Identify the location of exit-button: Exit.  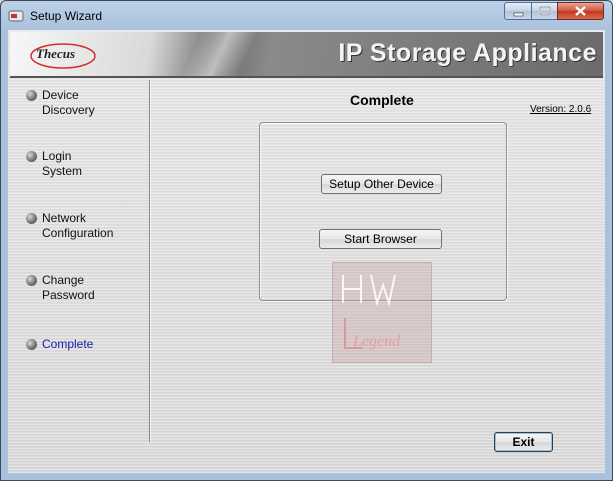
(523, 442).